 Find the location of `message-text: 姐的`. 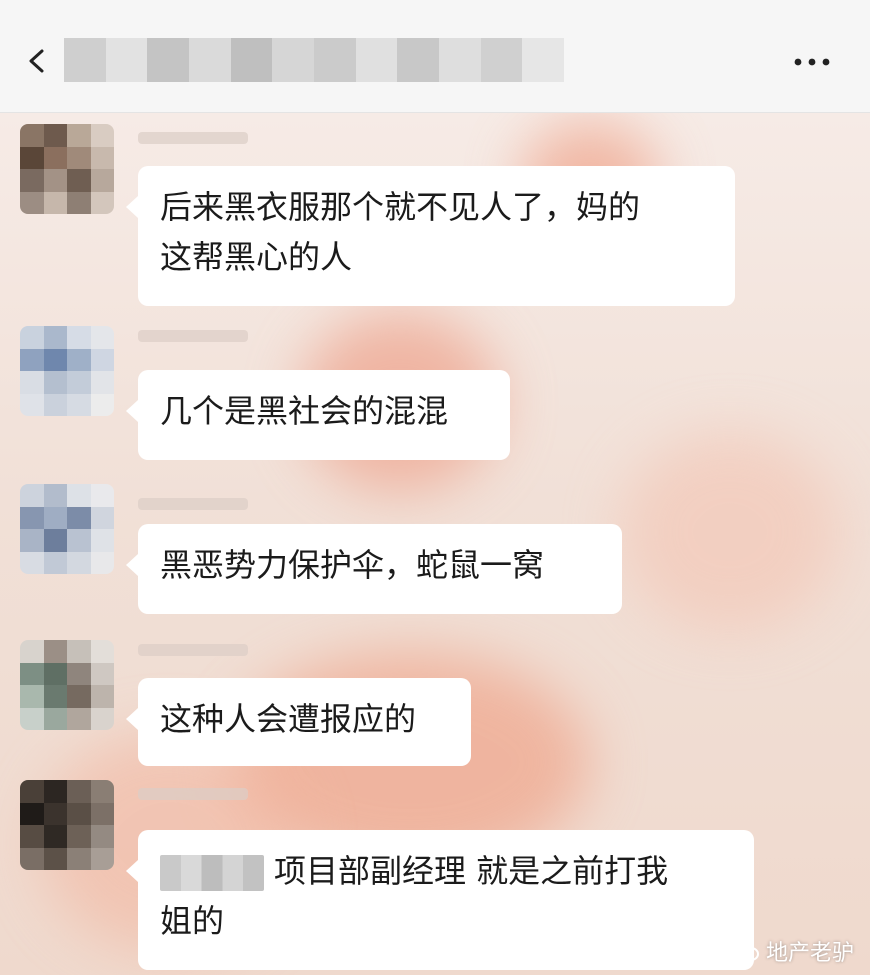

message-text: 姐的 is located at coordinates (192, 921).